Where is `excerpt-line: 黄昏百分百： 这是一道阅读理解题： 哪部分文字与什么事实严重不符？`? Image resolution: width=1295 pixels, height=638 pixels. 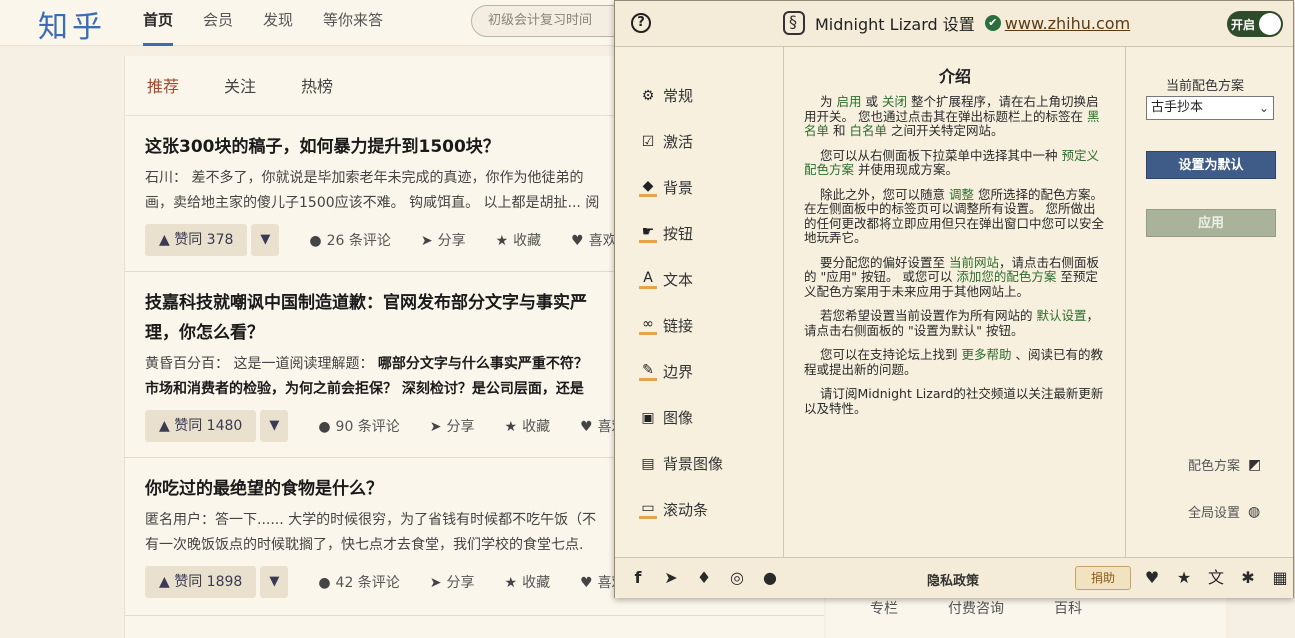
excerpt-line: 黄昏百分百： 这是一道阅读理解题： 哪部分文字与什么事实严重不符？ is located at coordinates (380, 364).